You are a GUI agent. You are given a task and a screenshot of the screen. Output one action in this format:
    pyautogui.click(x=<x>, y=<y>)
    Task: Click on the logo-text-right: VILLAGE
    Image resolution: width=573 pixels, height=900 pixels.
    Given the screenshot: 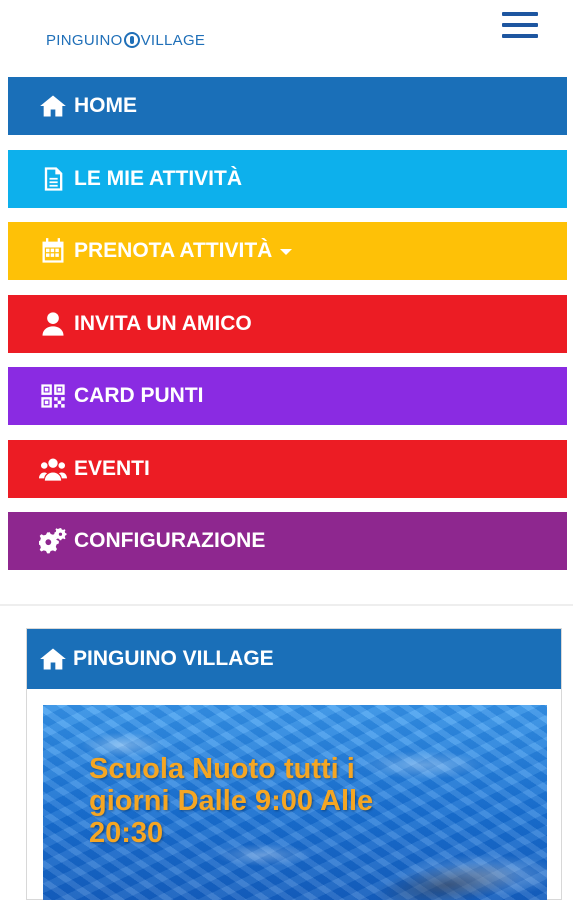 What is the action you would take?
    pyautogui.click(x=173, y=40)
    